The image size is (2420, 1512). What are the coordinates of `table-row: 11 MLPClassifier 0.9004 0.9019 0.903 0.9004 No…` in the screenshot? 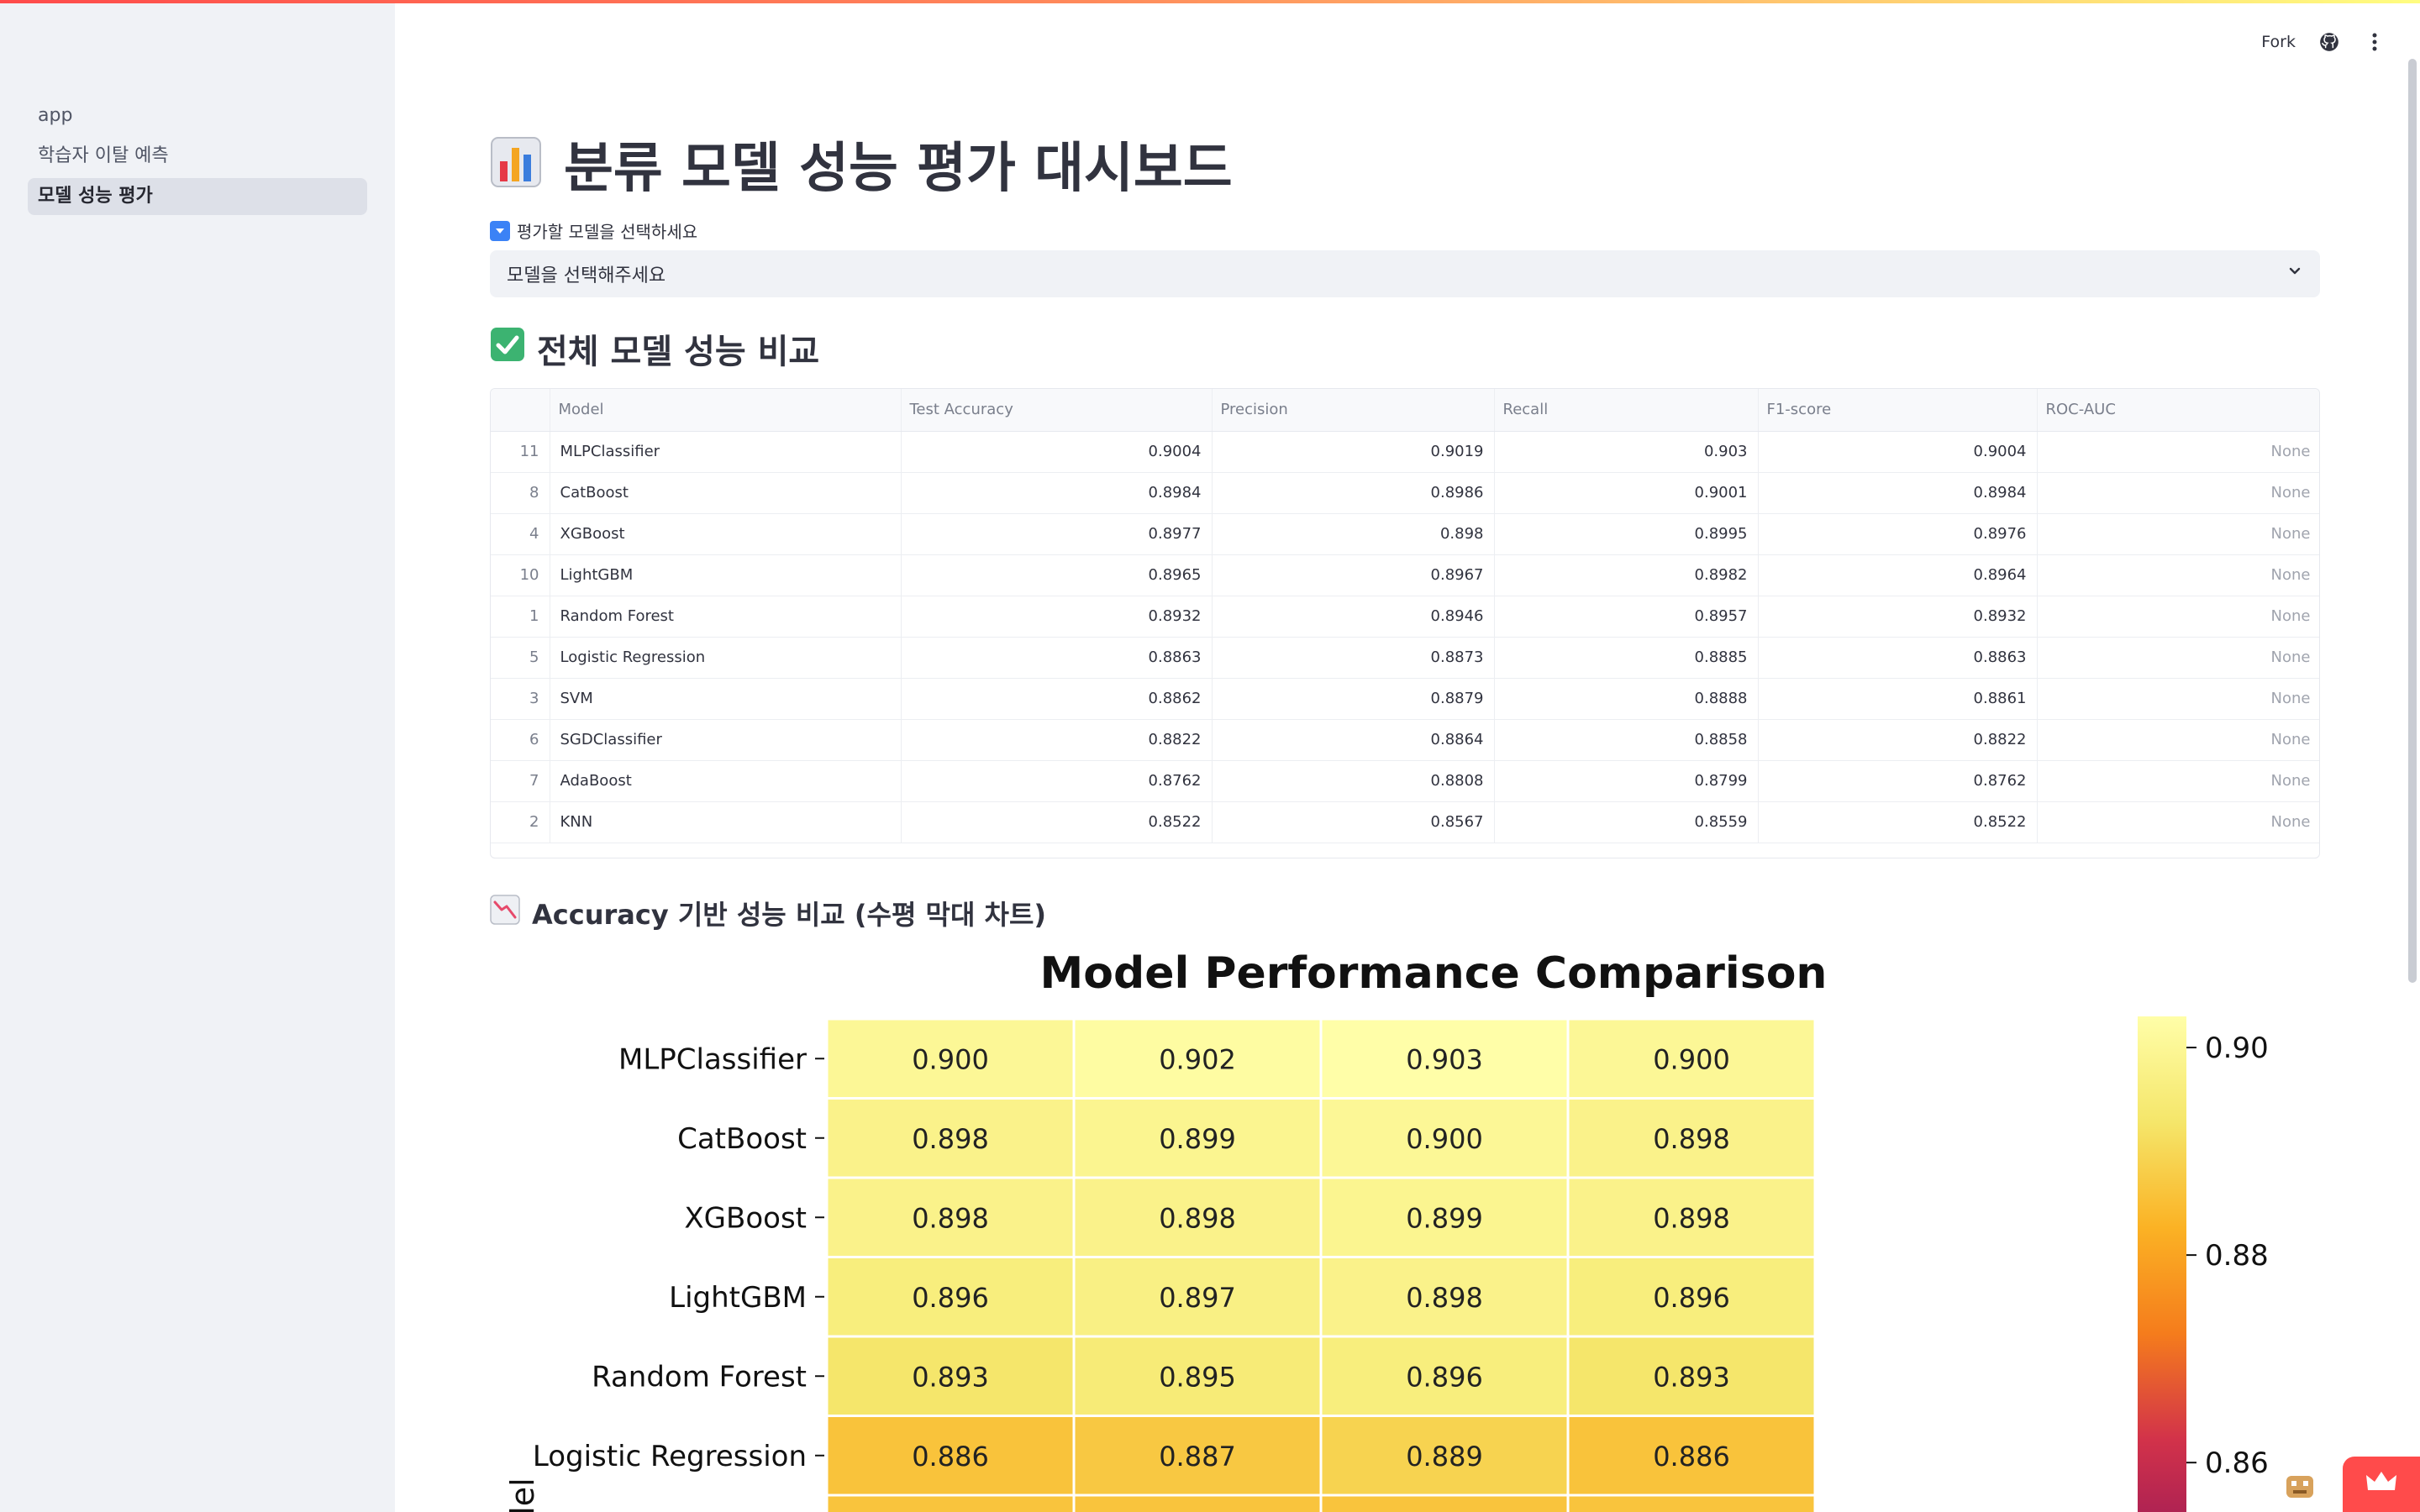 It's located at (1405, 452).